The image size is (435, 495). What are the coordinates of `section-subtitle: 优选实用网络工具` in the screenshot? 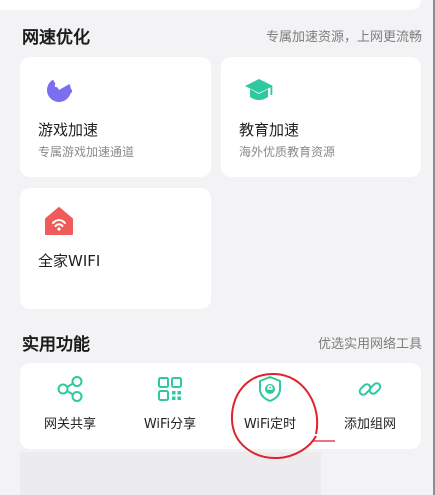 It's located at (369, 344).